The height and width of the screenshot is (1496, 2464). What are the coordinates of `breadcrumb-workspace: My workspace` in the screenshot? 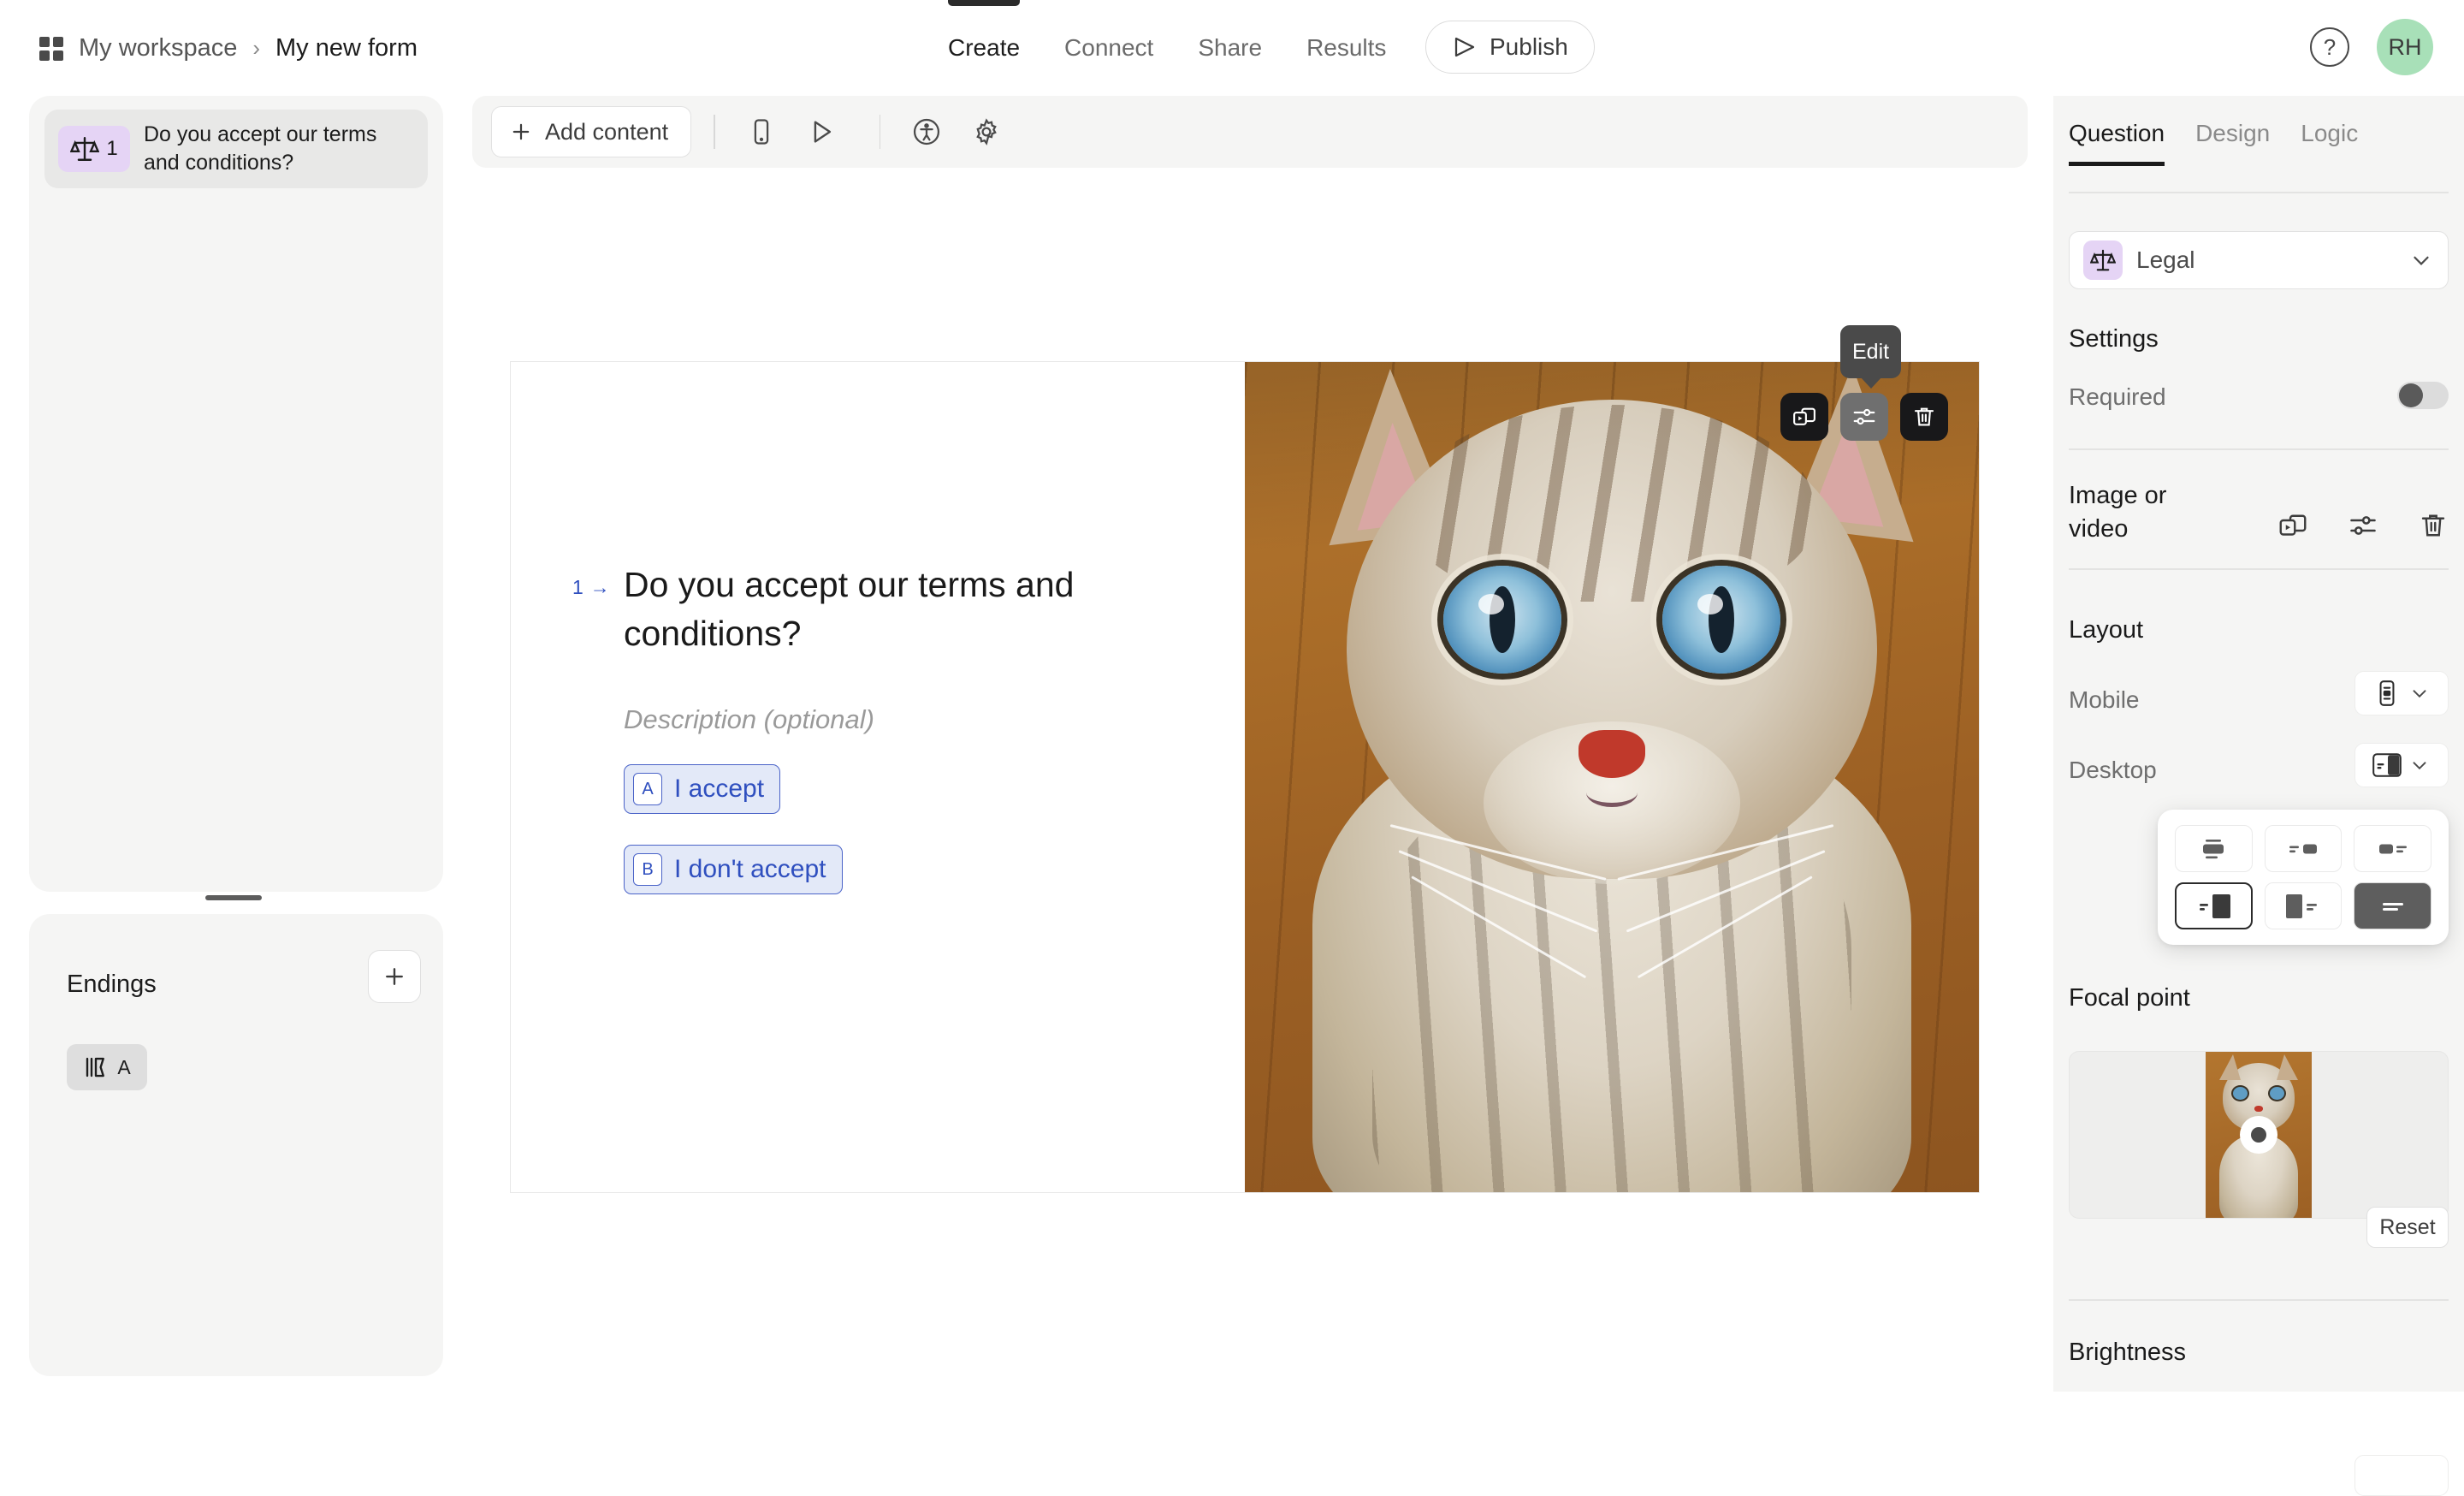 It's located at (158, 48).